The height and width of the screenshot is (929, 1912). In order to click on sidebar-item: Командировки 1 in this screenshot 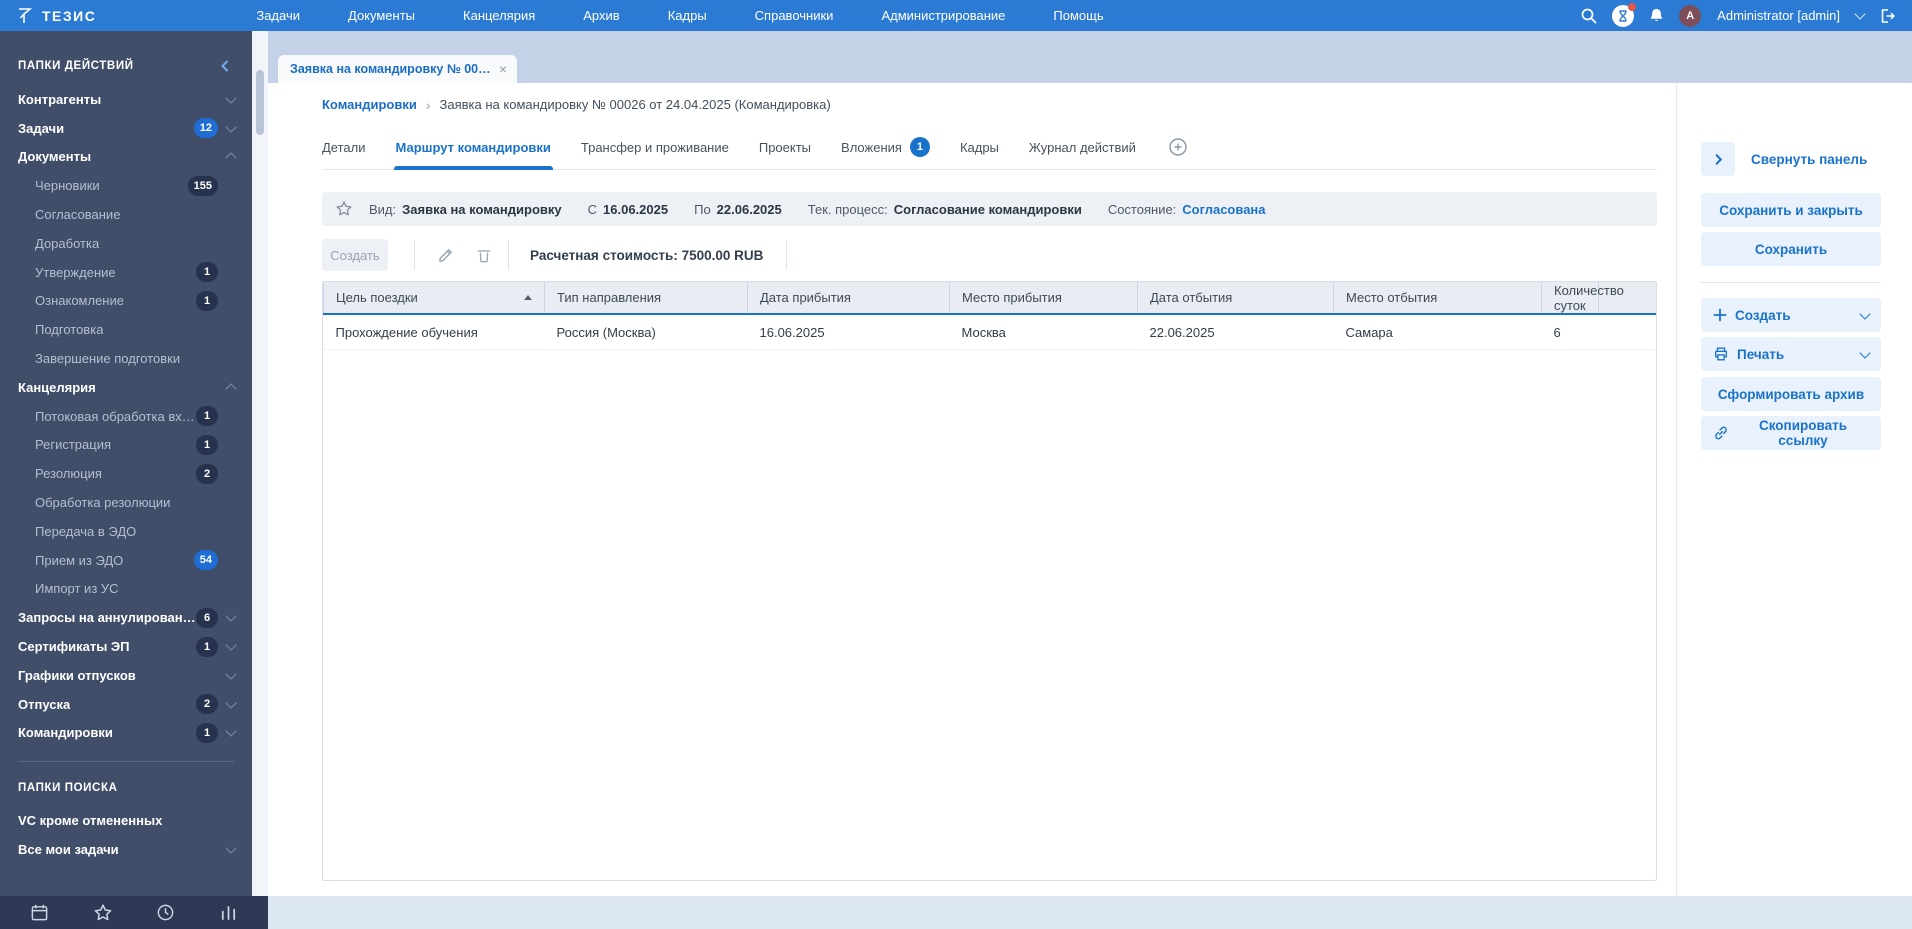, I will do `click(126, 733)`.